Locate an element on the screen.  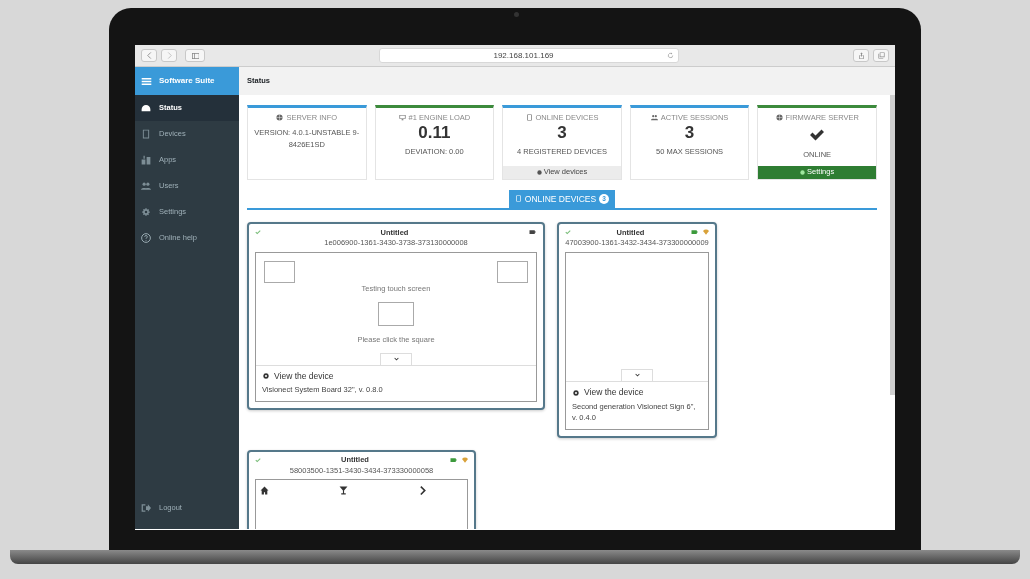
logout-icon is located at coordinates (146, 508).